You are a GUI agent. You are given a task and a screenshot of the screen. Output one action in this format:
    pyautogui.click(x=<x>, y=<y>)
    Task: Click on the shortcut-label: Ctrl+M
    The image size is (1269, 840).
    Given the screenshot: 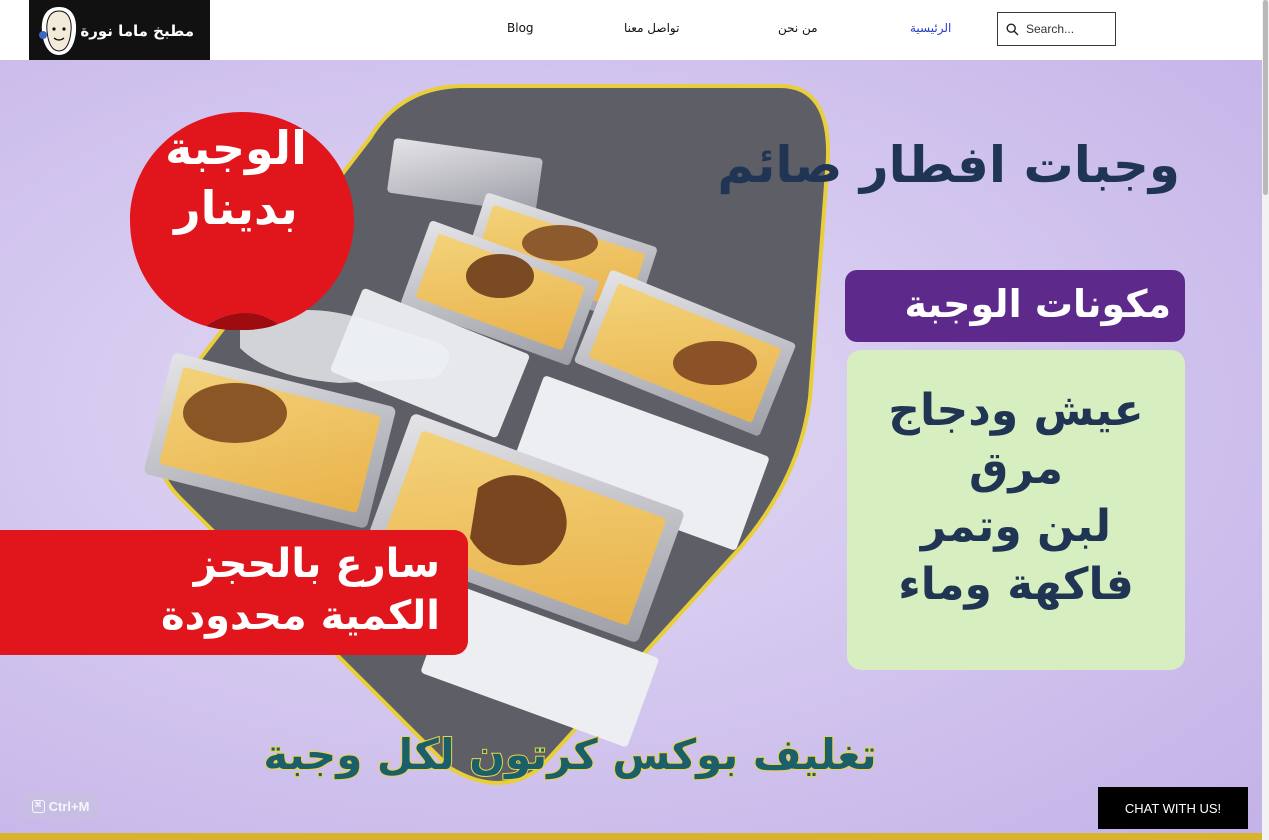 What is the action you would take?
    pyautogui.click(x=69, y=806)
    